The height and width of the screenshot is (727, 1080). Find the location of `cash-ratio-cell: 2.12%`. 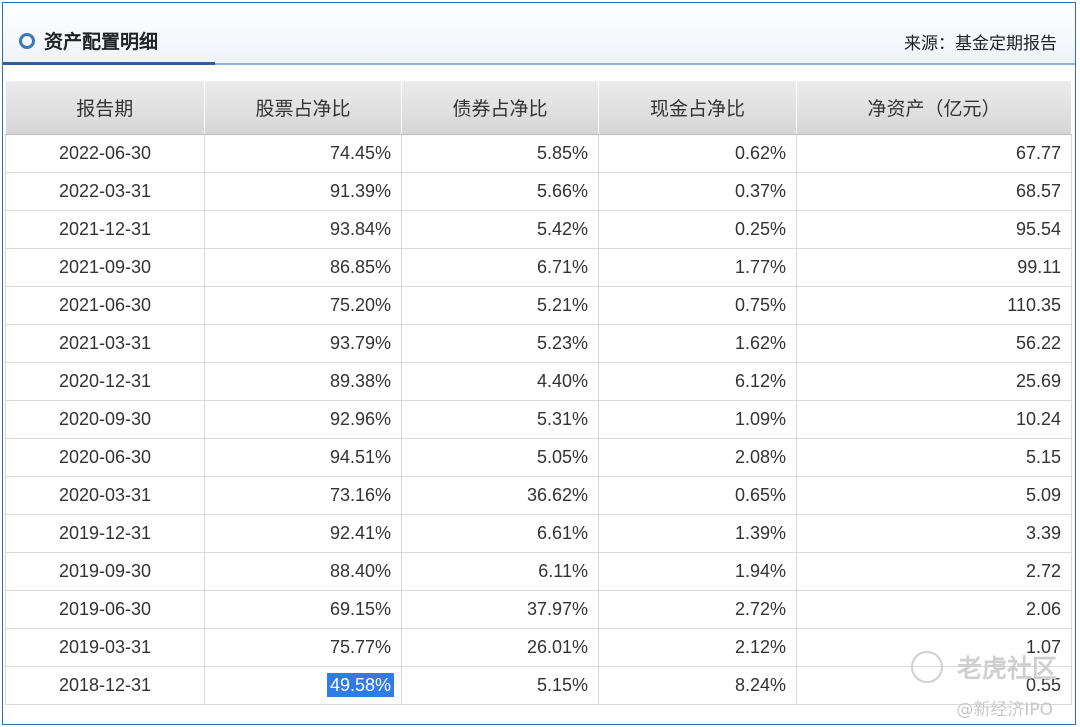

cash-ratio-cell: 2.12% is located at coordinates (697, 647).